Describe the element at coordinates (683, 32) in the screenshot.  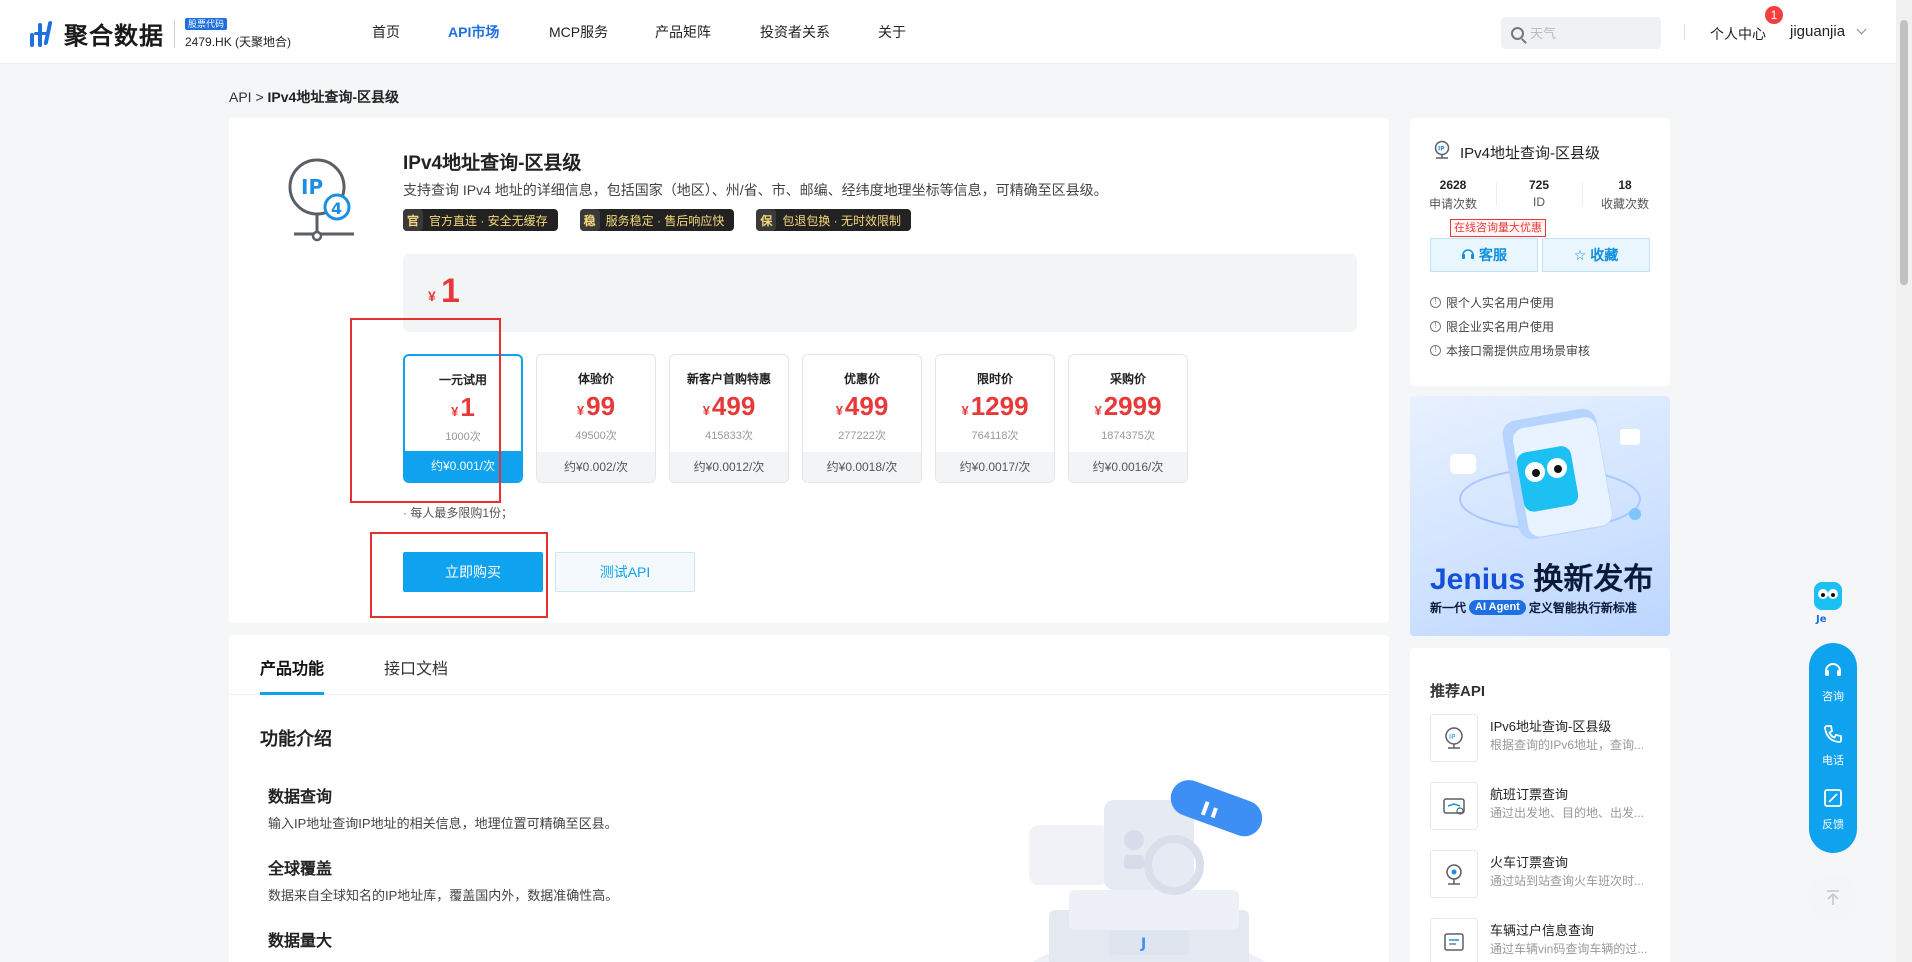
I see `nav-products: 产品矩阵` at that location.